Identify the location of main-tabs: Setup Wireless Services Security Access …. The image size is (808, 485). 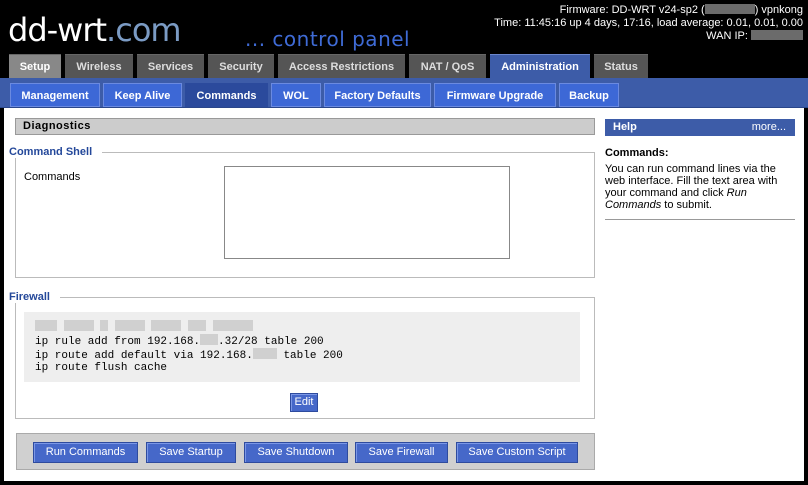
(404, 66).